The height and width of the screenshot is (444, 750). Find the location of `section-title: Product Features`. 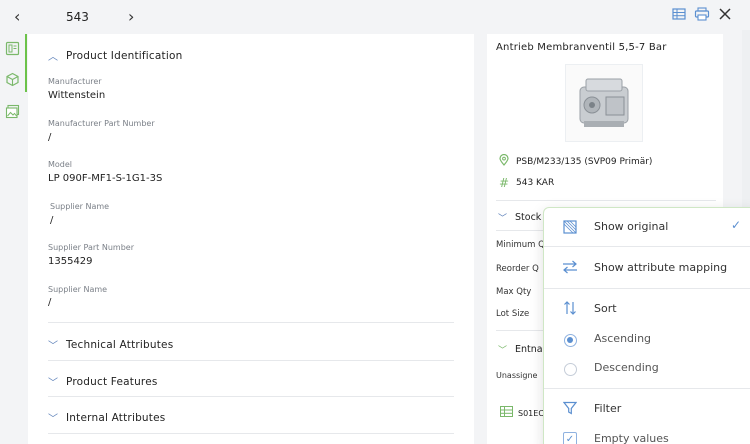

section-title: Product Features is located at coordinates (112, 381).